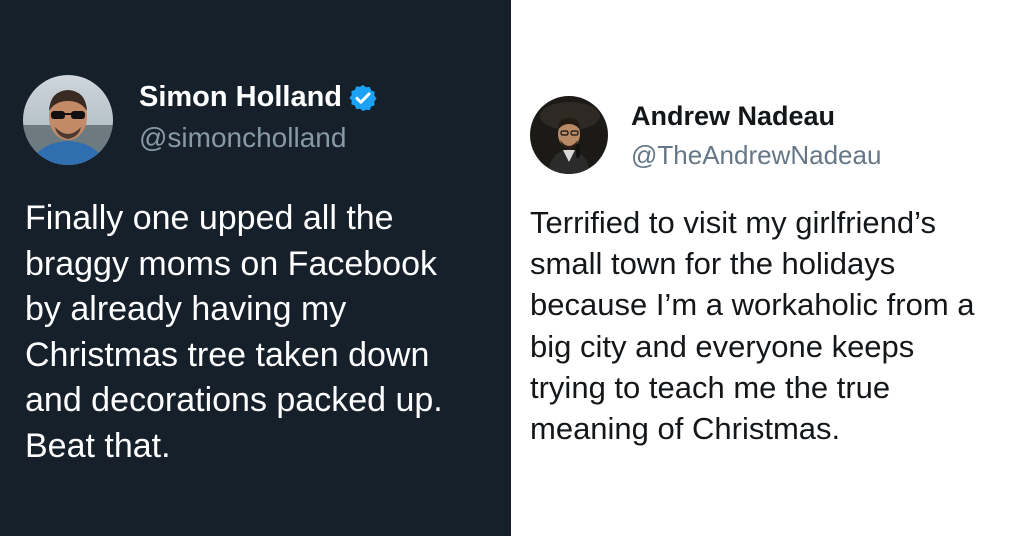 Image resolution: width=1024 pixels, height=536 pixels. I want to click on display-name: Andrew Nadeau, so click(733, 116).